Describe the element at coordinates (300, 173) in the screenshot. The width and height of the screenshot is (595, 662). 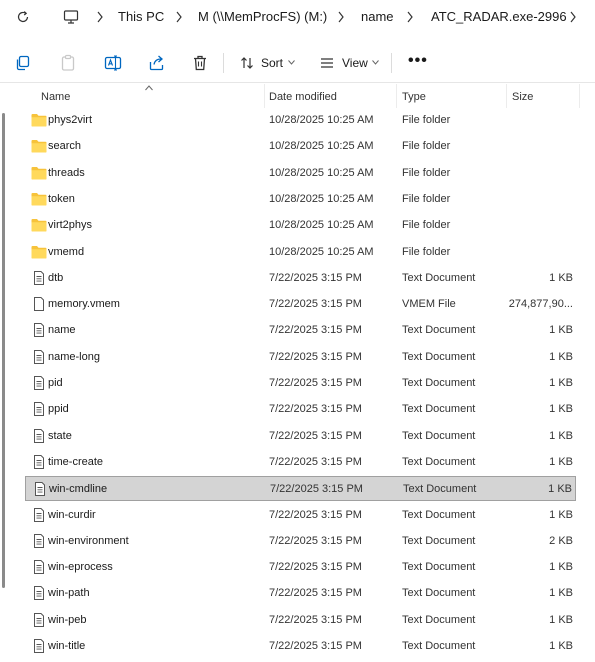
I see `folder-row: threads 10/28/2025 10:25 AM File folder` at that location.